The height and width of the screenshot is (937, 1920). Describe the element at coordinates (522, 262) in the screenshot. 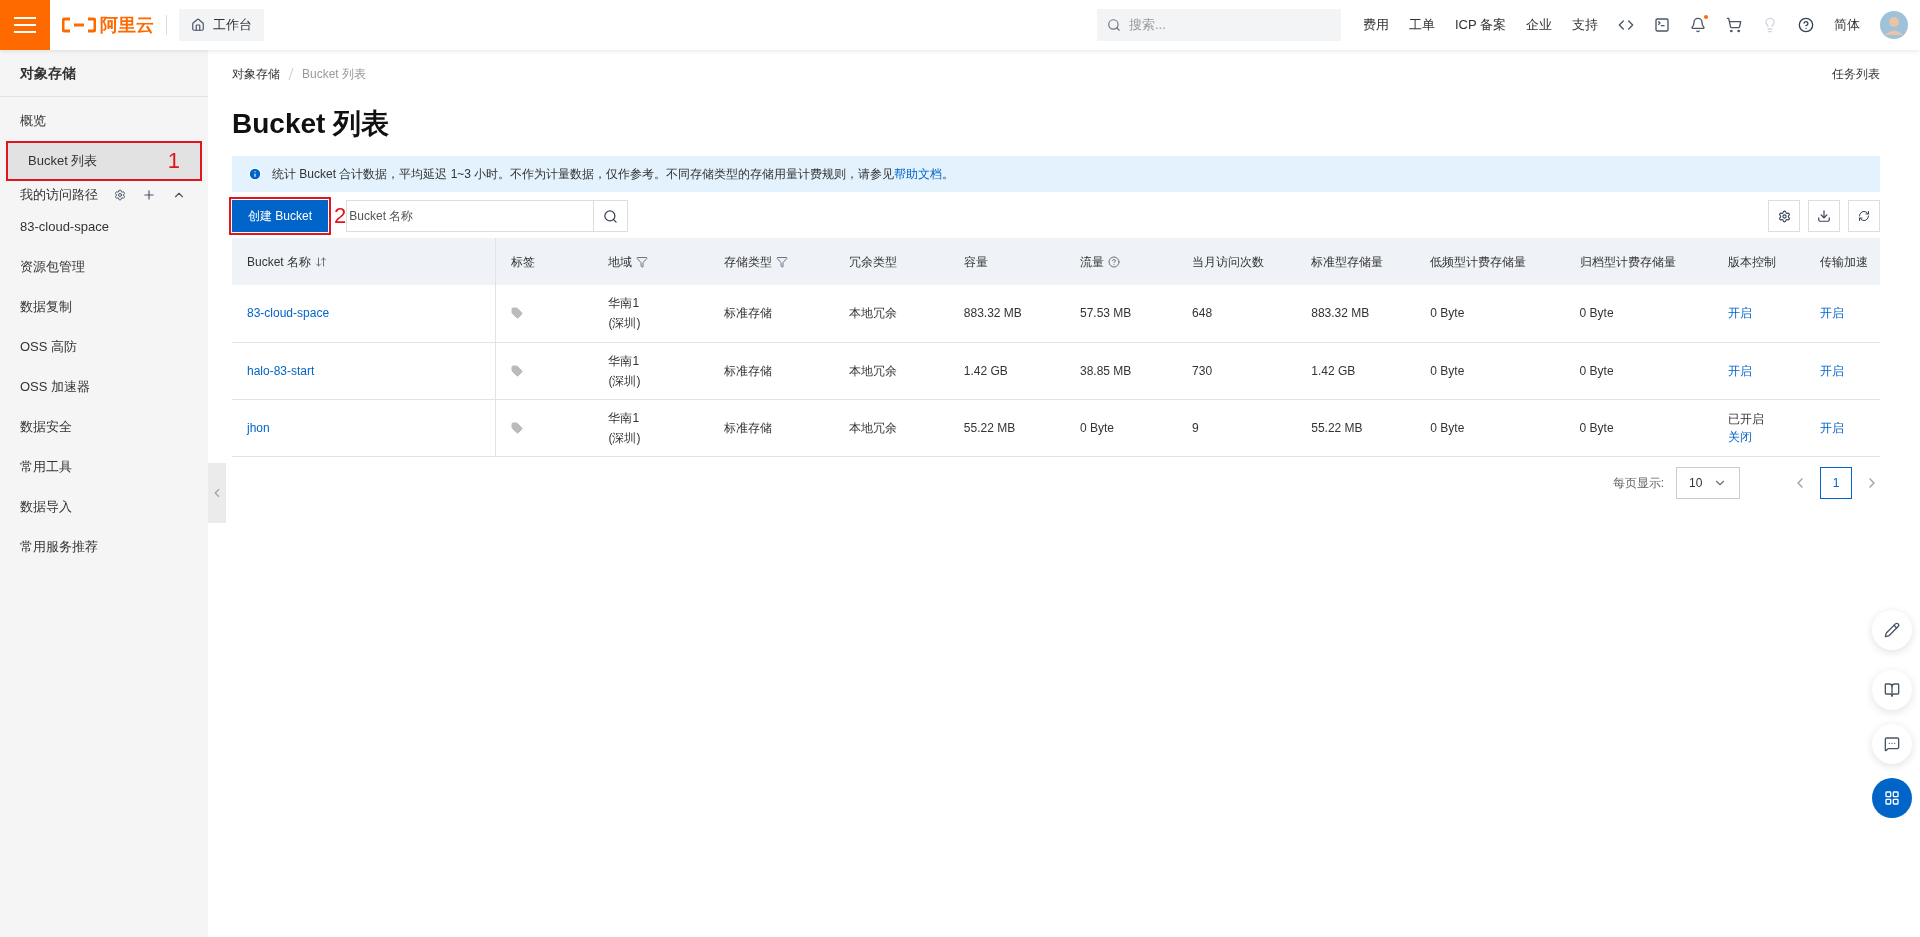

I see `column-header: 标签` at that location.